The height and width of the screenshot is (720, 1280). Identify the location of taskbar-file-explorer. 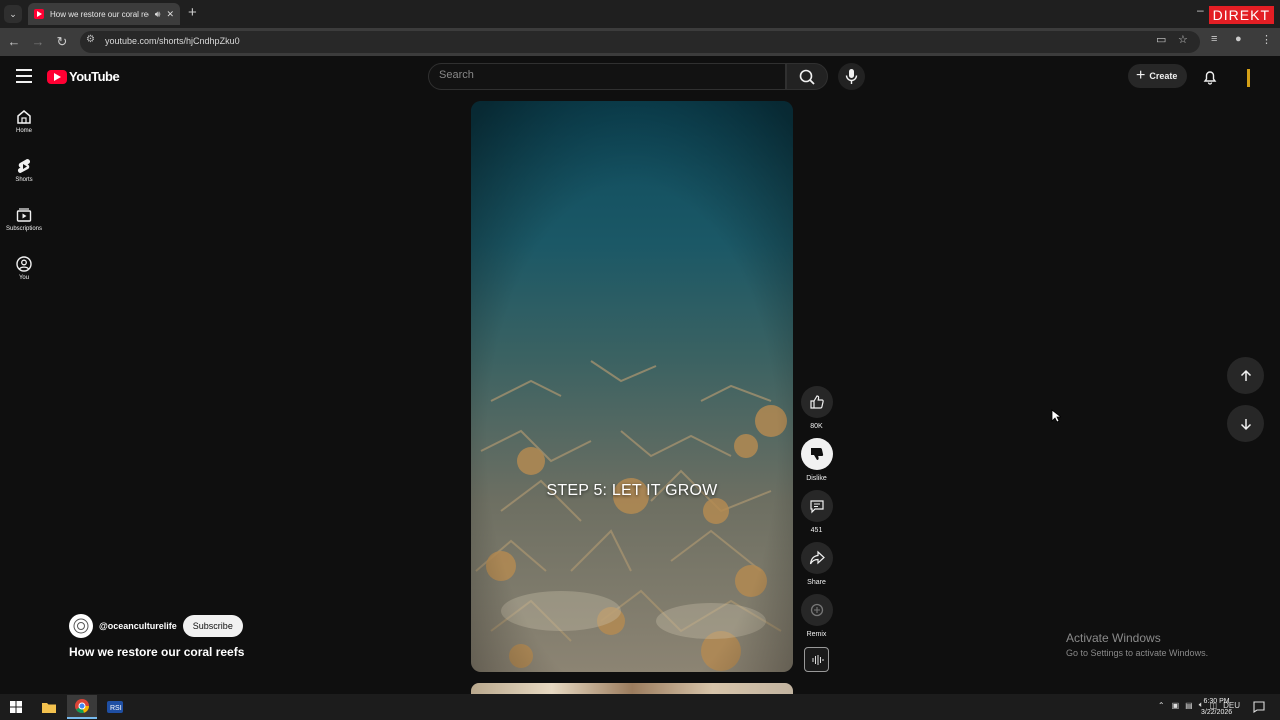
(49, 707).